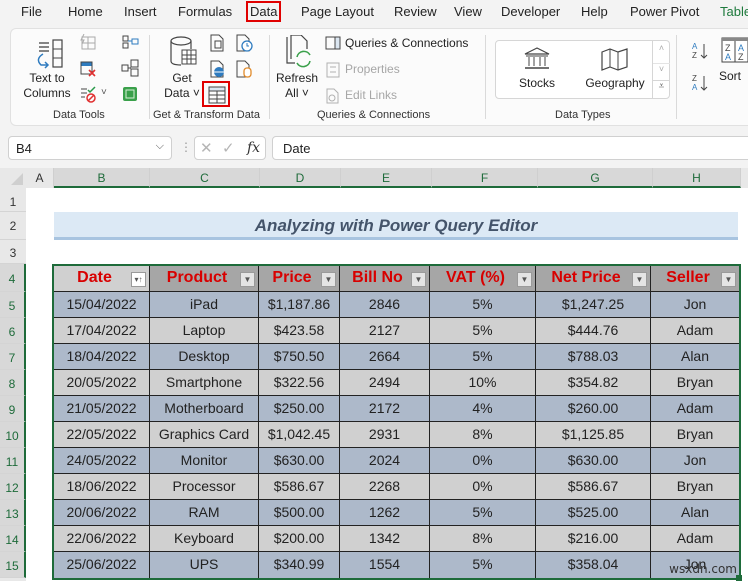  Describe the element at coordinates (182, 69) in the screenshot. I see `get-data-button: Get Data ˅` at that location.